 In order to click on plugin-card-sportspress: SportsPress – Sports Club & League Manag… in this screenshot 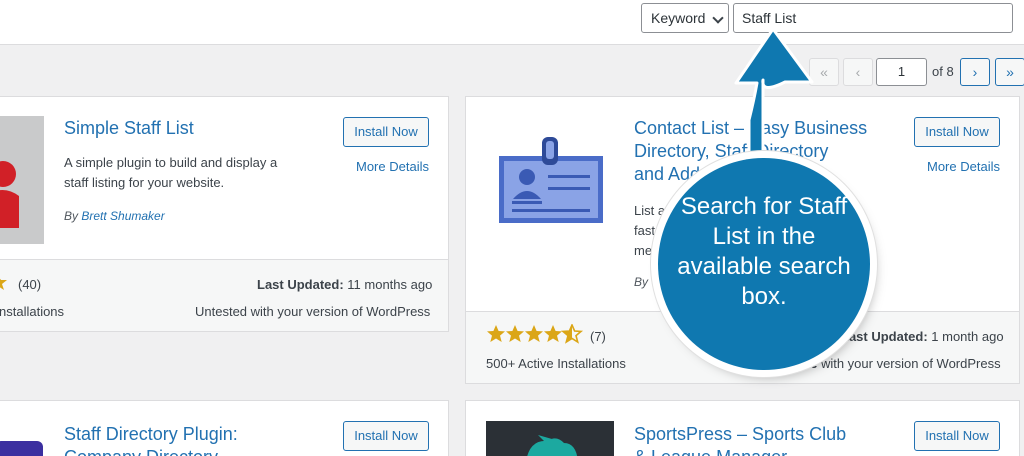, I will do `click(742, 428)`.